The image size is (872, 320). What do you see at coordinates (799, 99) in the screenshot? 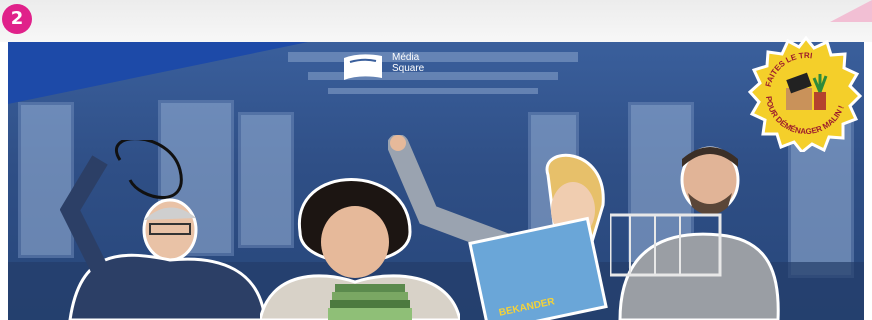
I see `box-icon` at bounding box center [799, 99].